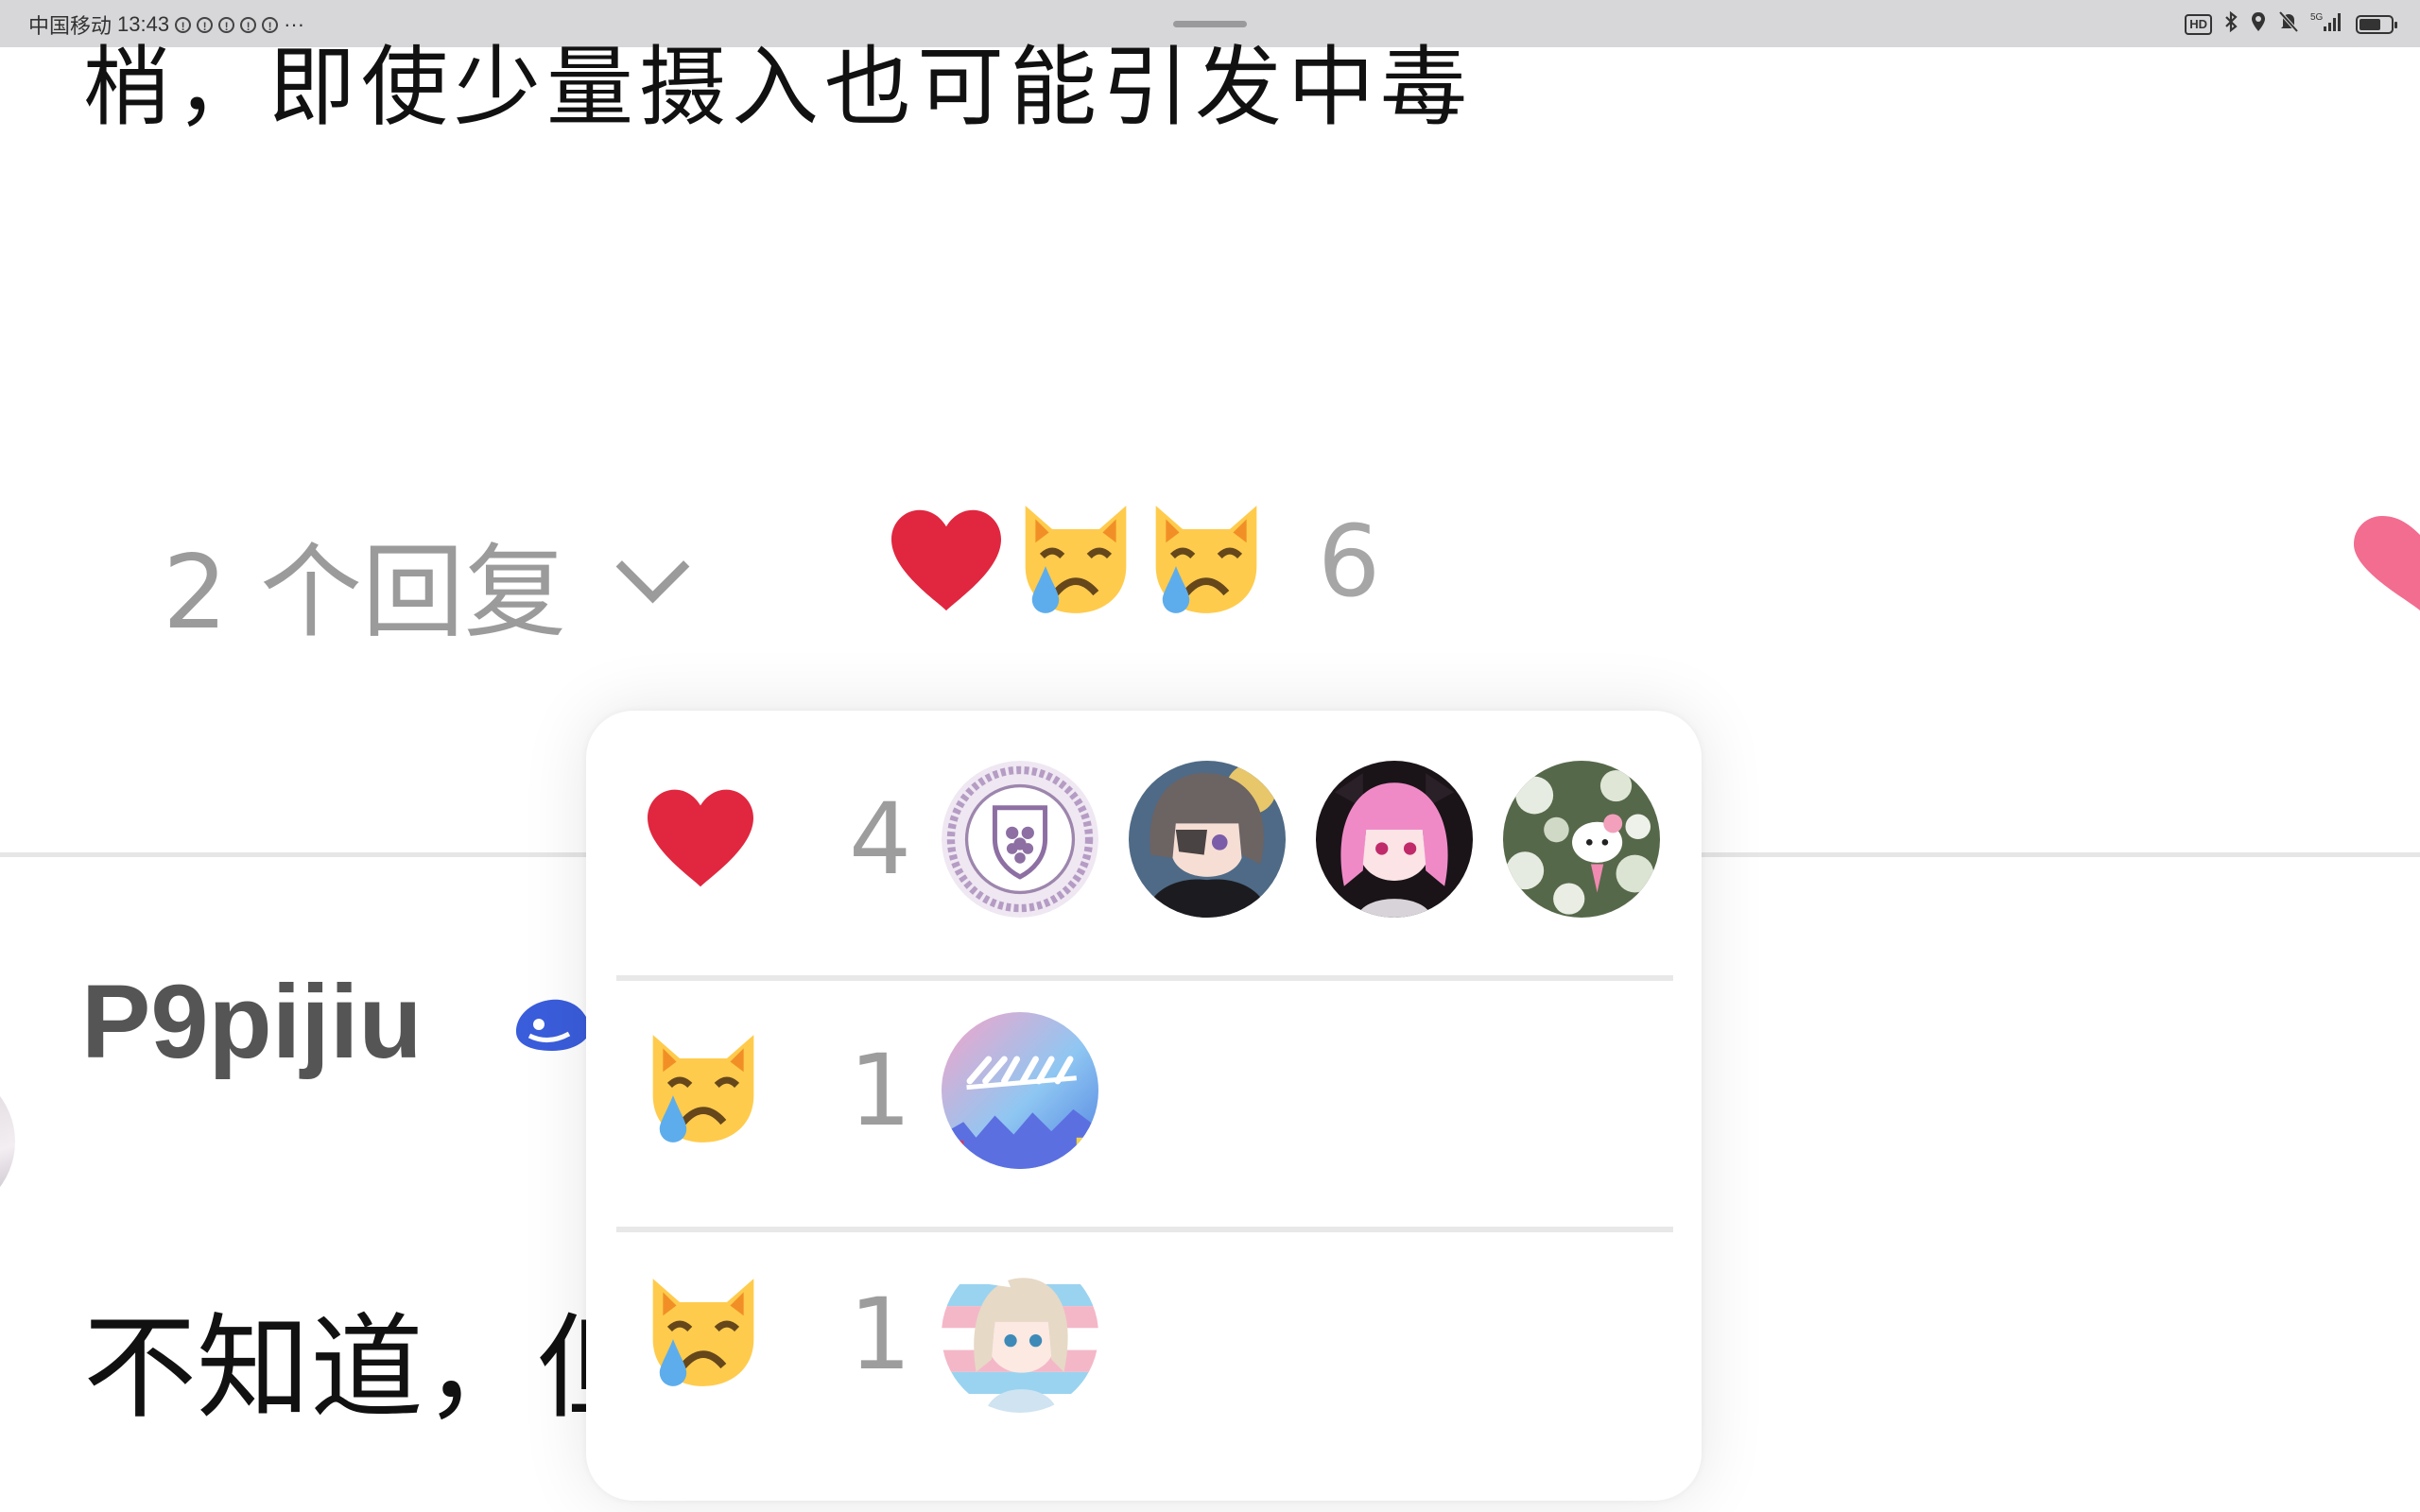 The height and width of the screenshot is (1512, 2420). I want to click on reaction-summary: 6, so click(1133, 561).